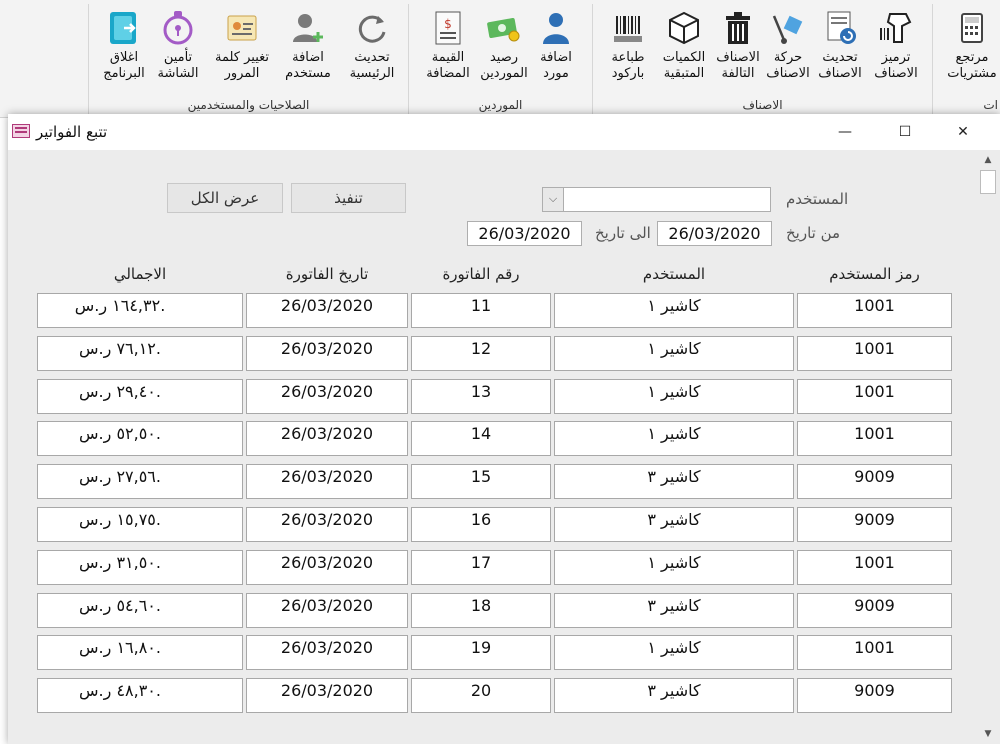  Describe the element at coordinates (140, 310) in the screenshot. I see `cell-total: ١٦٤,٣٢ ر.س.` at that location.